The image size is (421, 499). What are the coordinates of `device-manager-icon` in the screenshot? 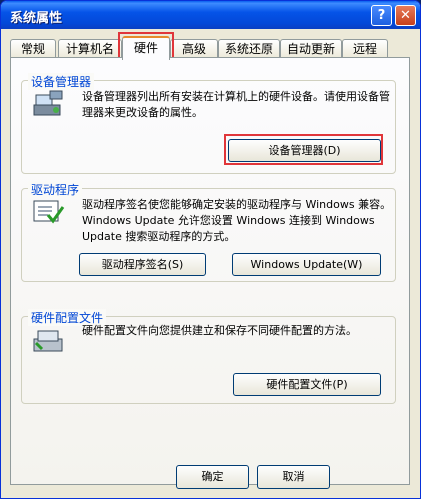 It's located at (48, 103).